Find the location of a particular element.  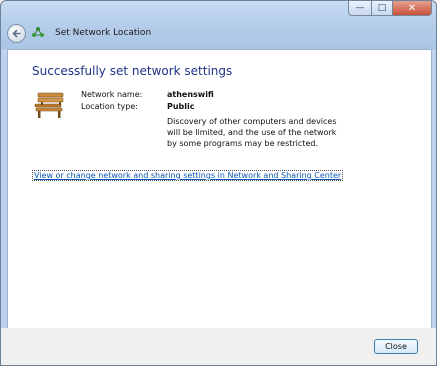

page-heading: Successfully set network settings is located at coordinates (132, 71).